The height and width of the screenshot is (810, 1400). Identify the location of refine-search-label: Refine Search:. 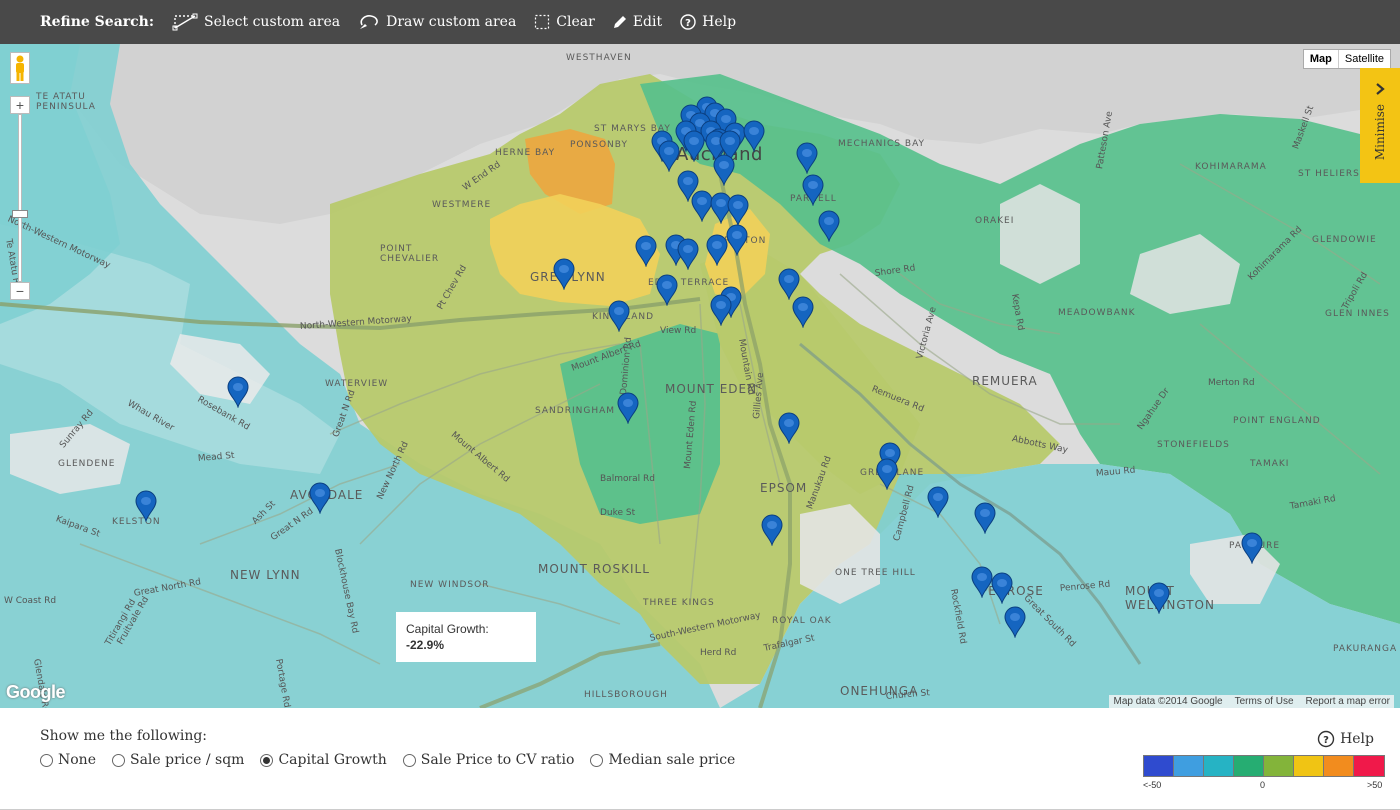
(97, 22).